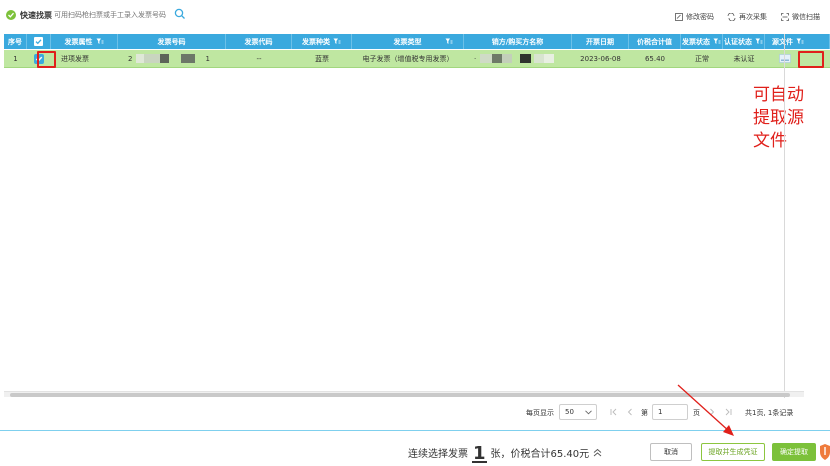  I want to click on horizontal-scrollbar, so click(404, 394).